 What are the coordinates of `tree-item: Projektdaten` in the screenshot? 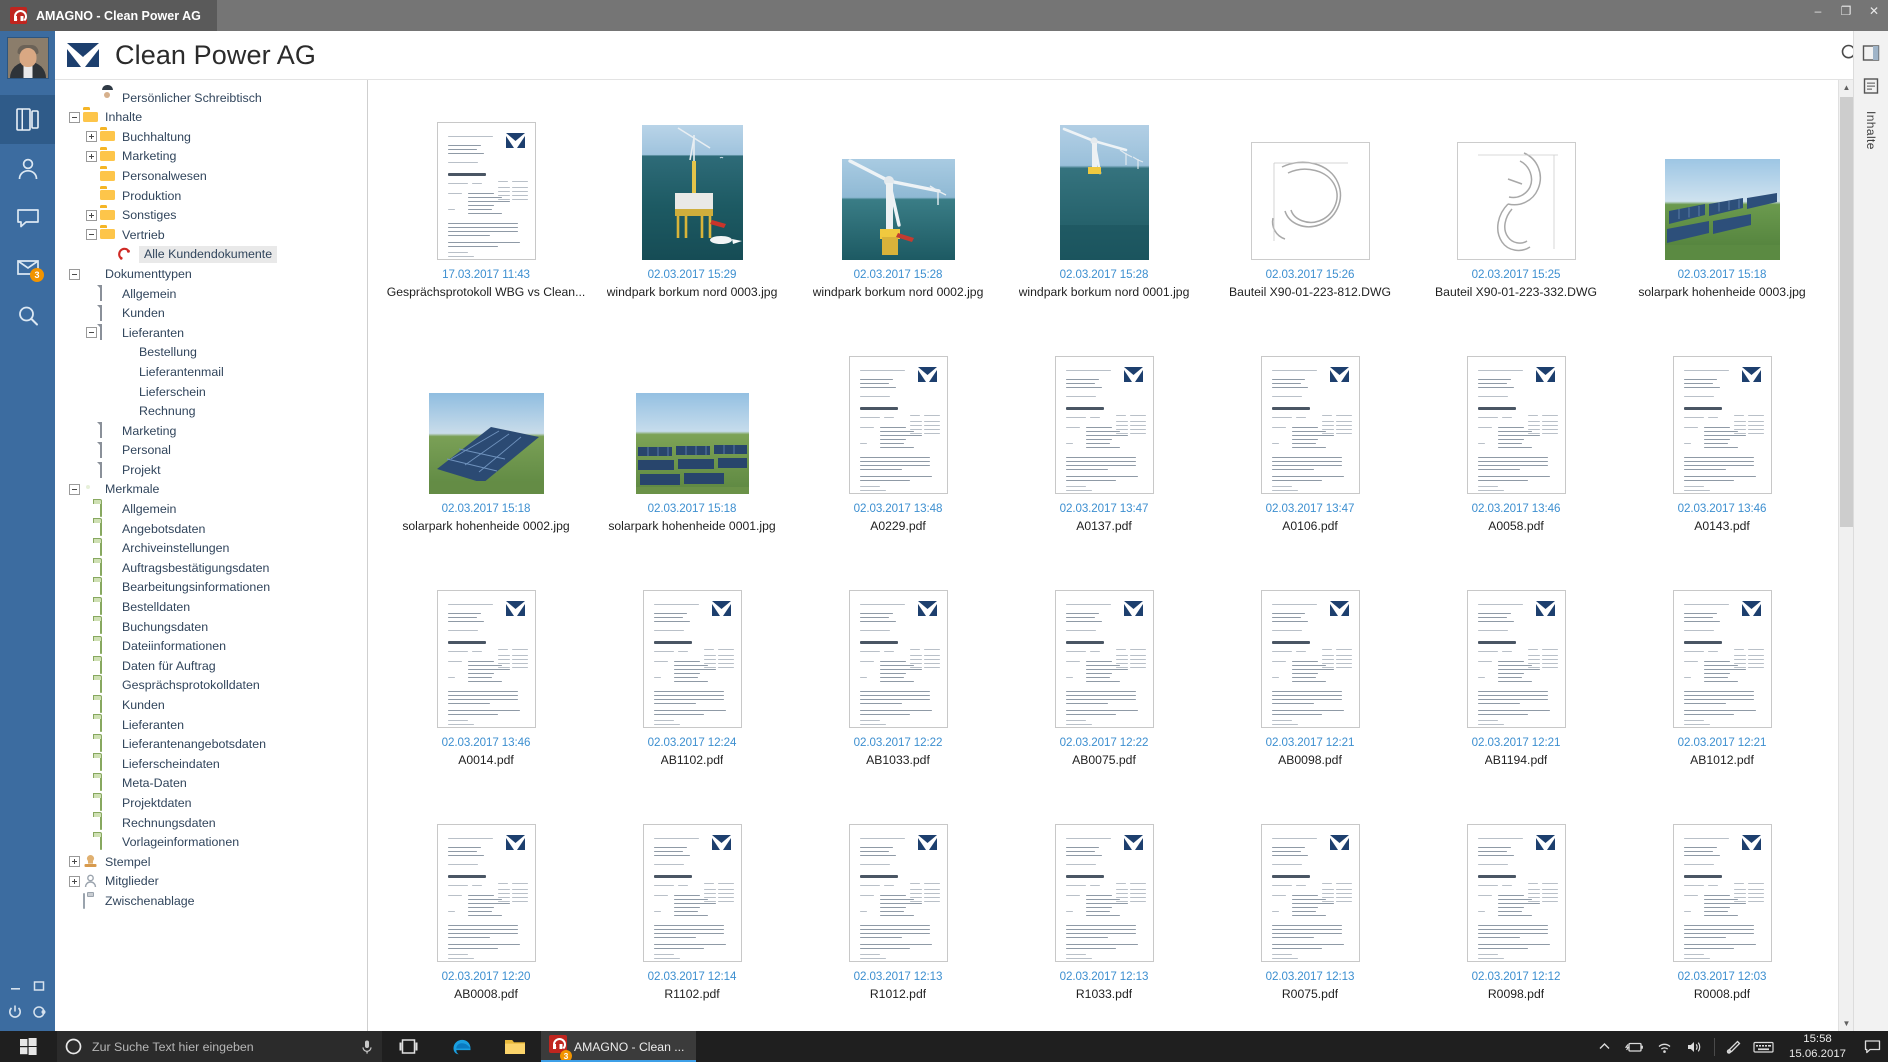 It's located at (211, 803).